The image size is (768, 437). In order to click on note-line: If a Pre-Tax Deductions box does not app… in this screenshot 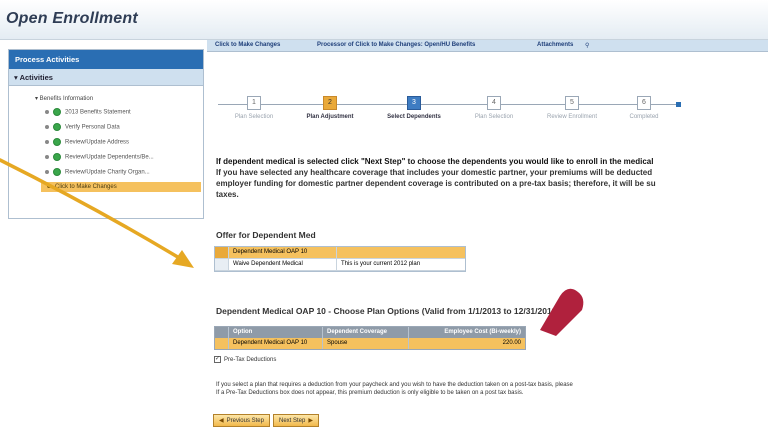, I will do `click(370, 393)`.